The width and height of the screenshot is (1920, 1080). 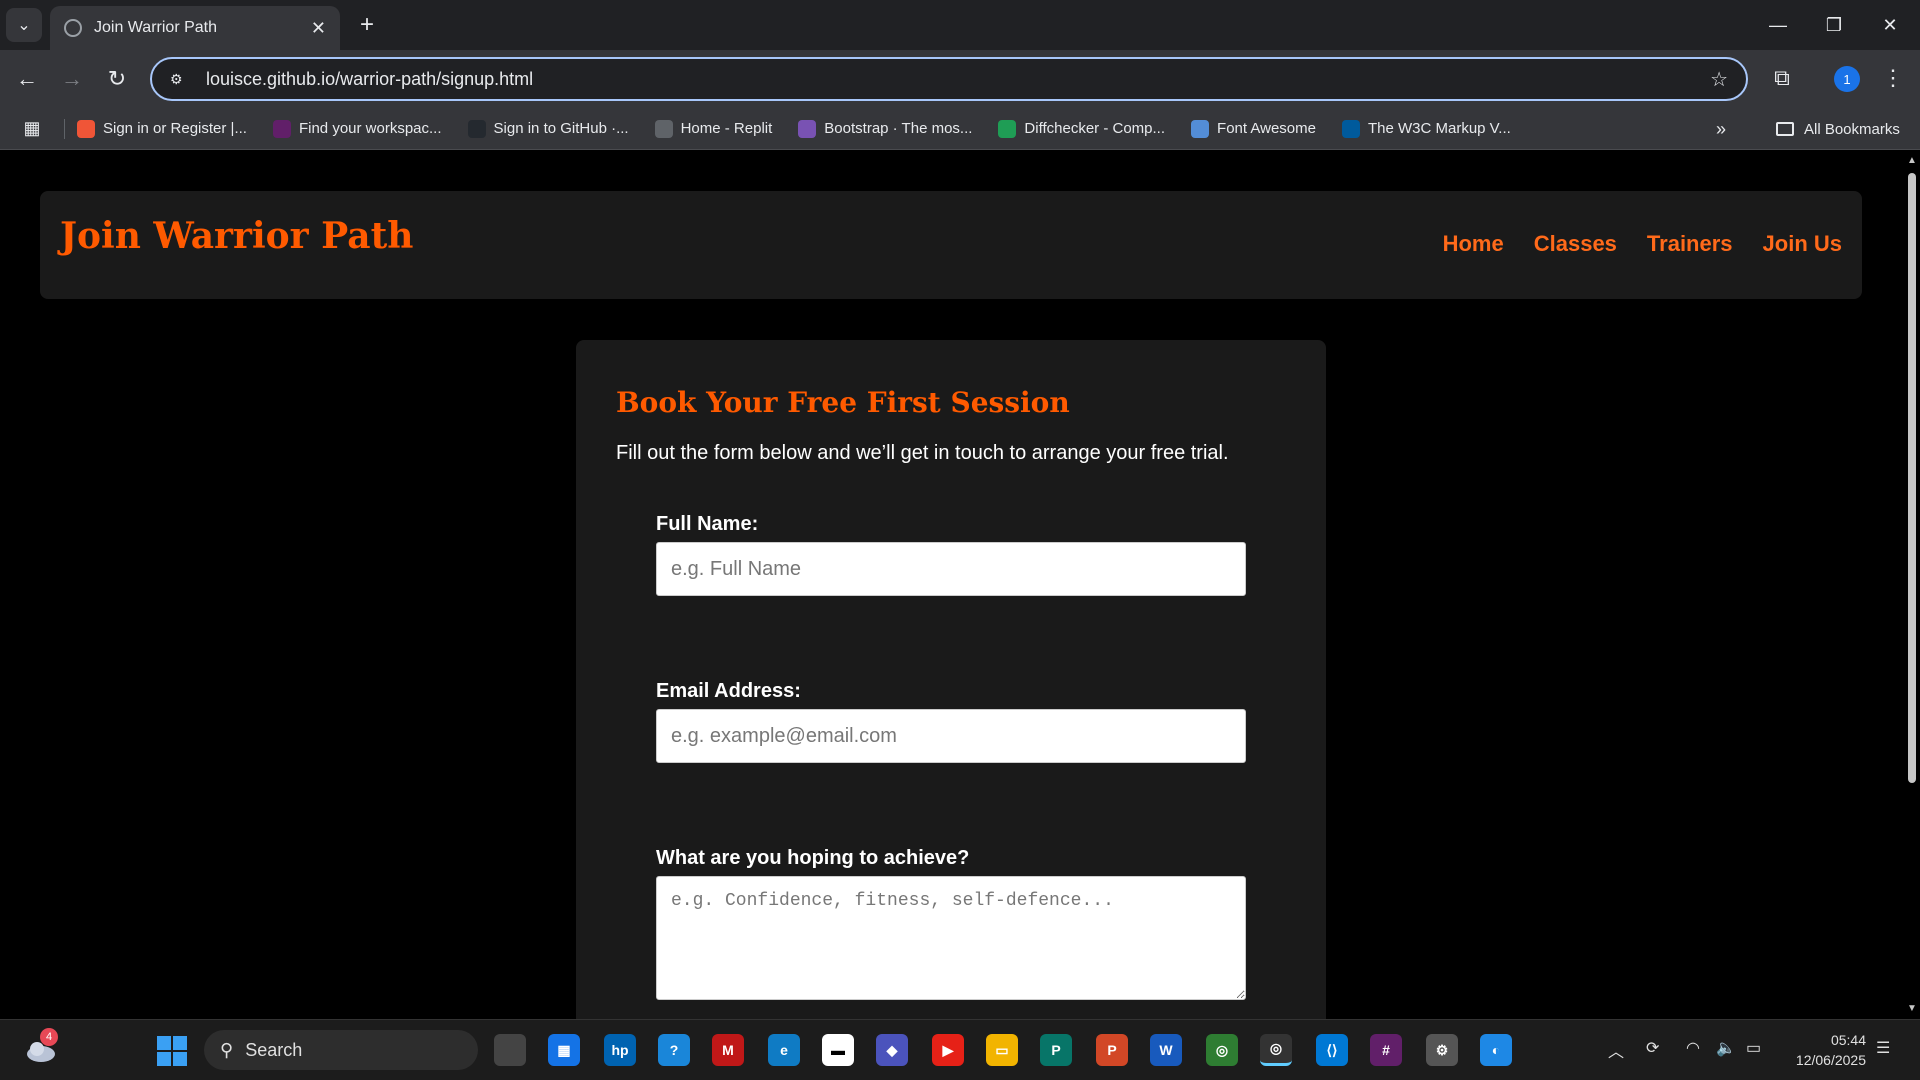 What do you see at coordinates (1848, 1040) in the screenshot?
I see `clock-time: 05:44` at bounding box center [1848, 1040].